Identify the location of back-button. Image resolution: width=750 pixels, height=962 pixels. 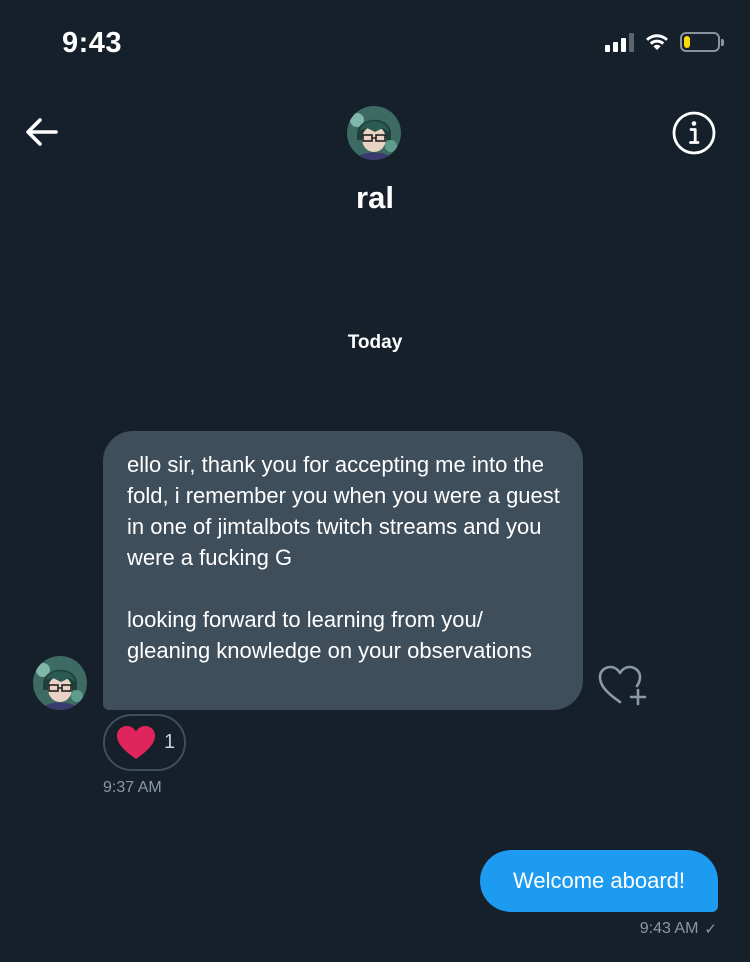
(42, 132).